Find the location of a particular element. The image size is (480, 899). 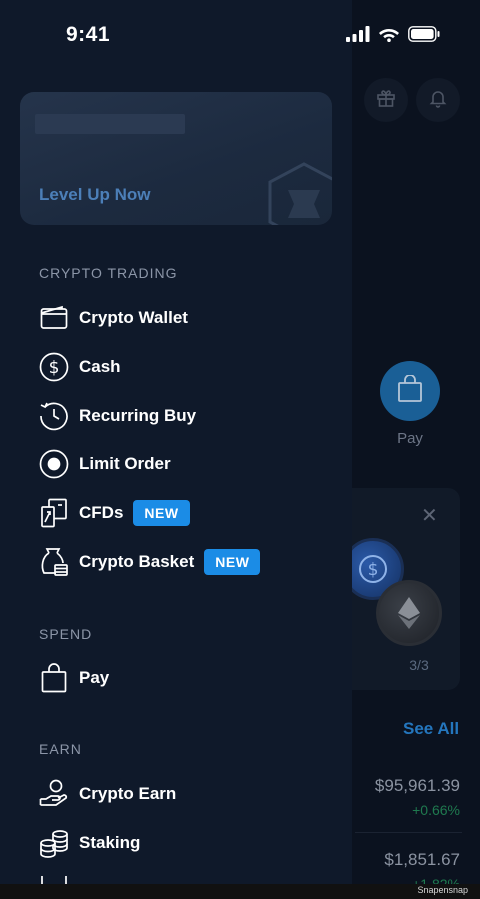

menu-item-limit-order: Limit Order is located at coordinates (105, 464).